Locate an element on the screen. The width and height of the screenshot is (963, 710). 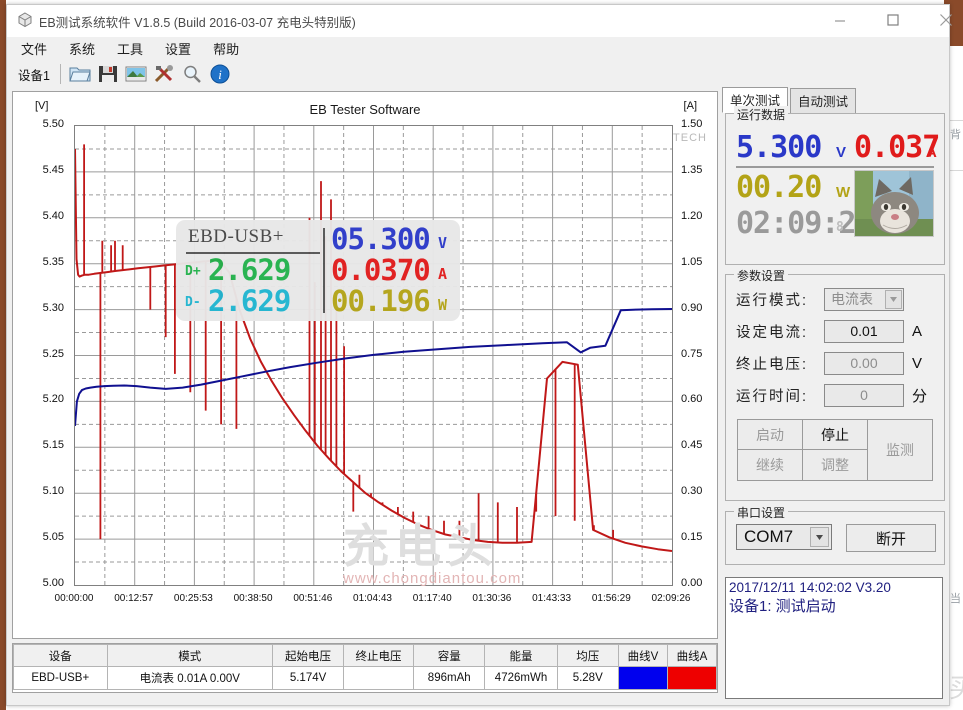
svg-text: i is located at coordinates (220, 74).